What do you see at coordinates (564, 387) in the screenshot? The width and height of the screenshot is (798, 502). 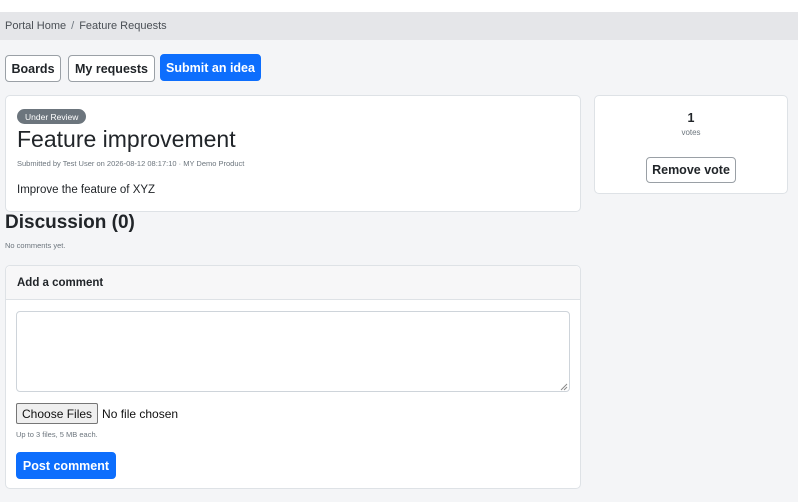 I see `resize-grip-icon` at bounding box center [564, 387].